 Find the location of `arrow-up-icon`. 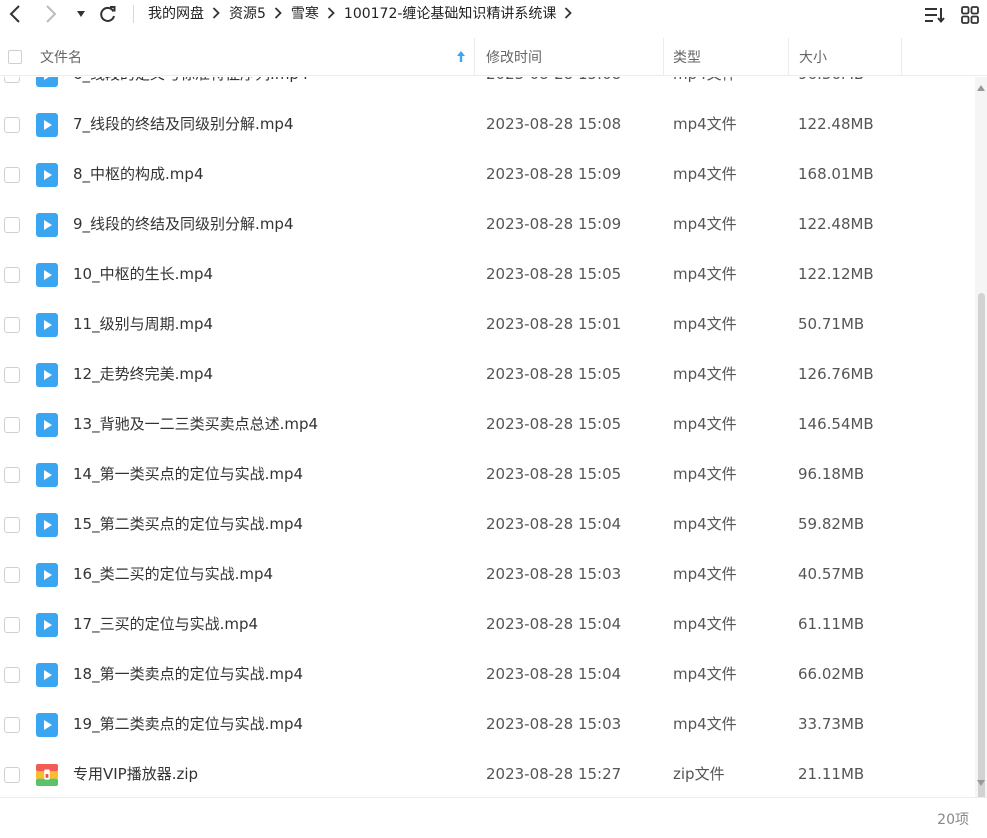

arrow-up-icon is located at coordinates (461, 56).